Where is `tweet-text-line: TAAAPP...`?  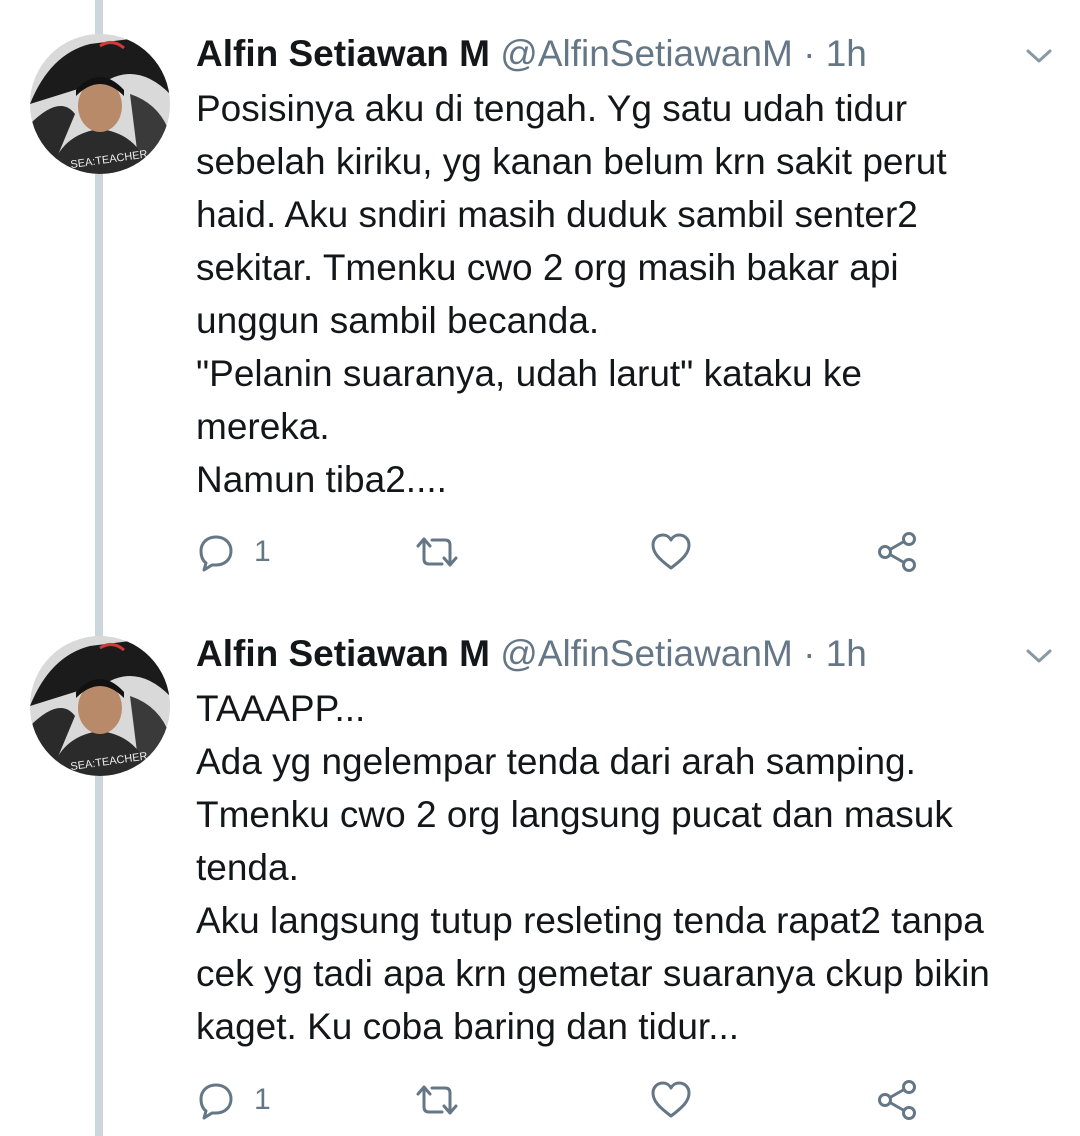 tweet-text-line: TAAAPP... is located at coordinates (281, 708).